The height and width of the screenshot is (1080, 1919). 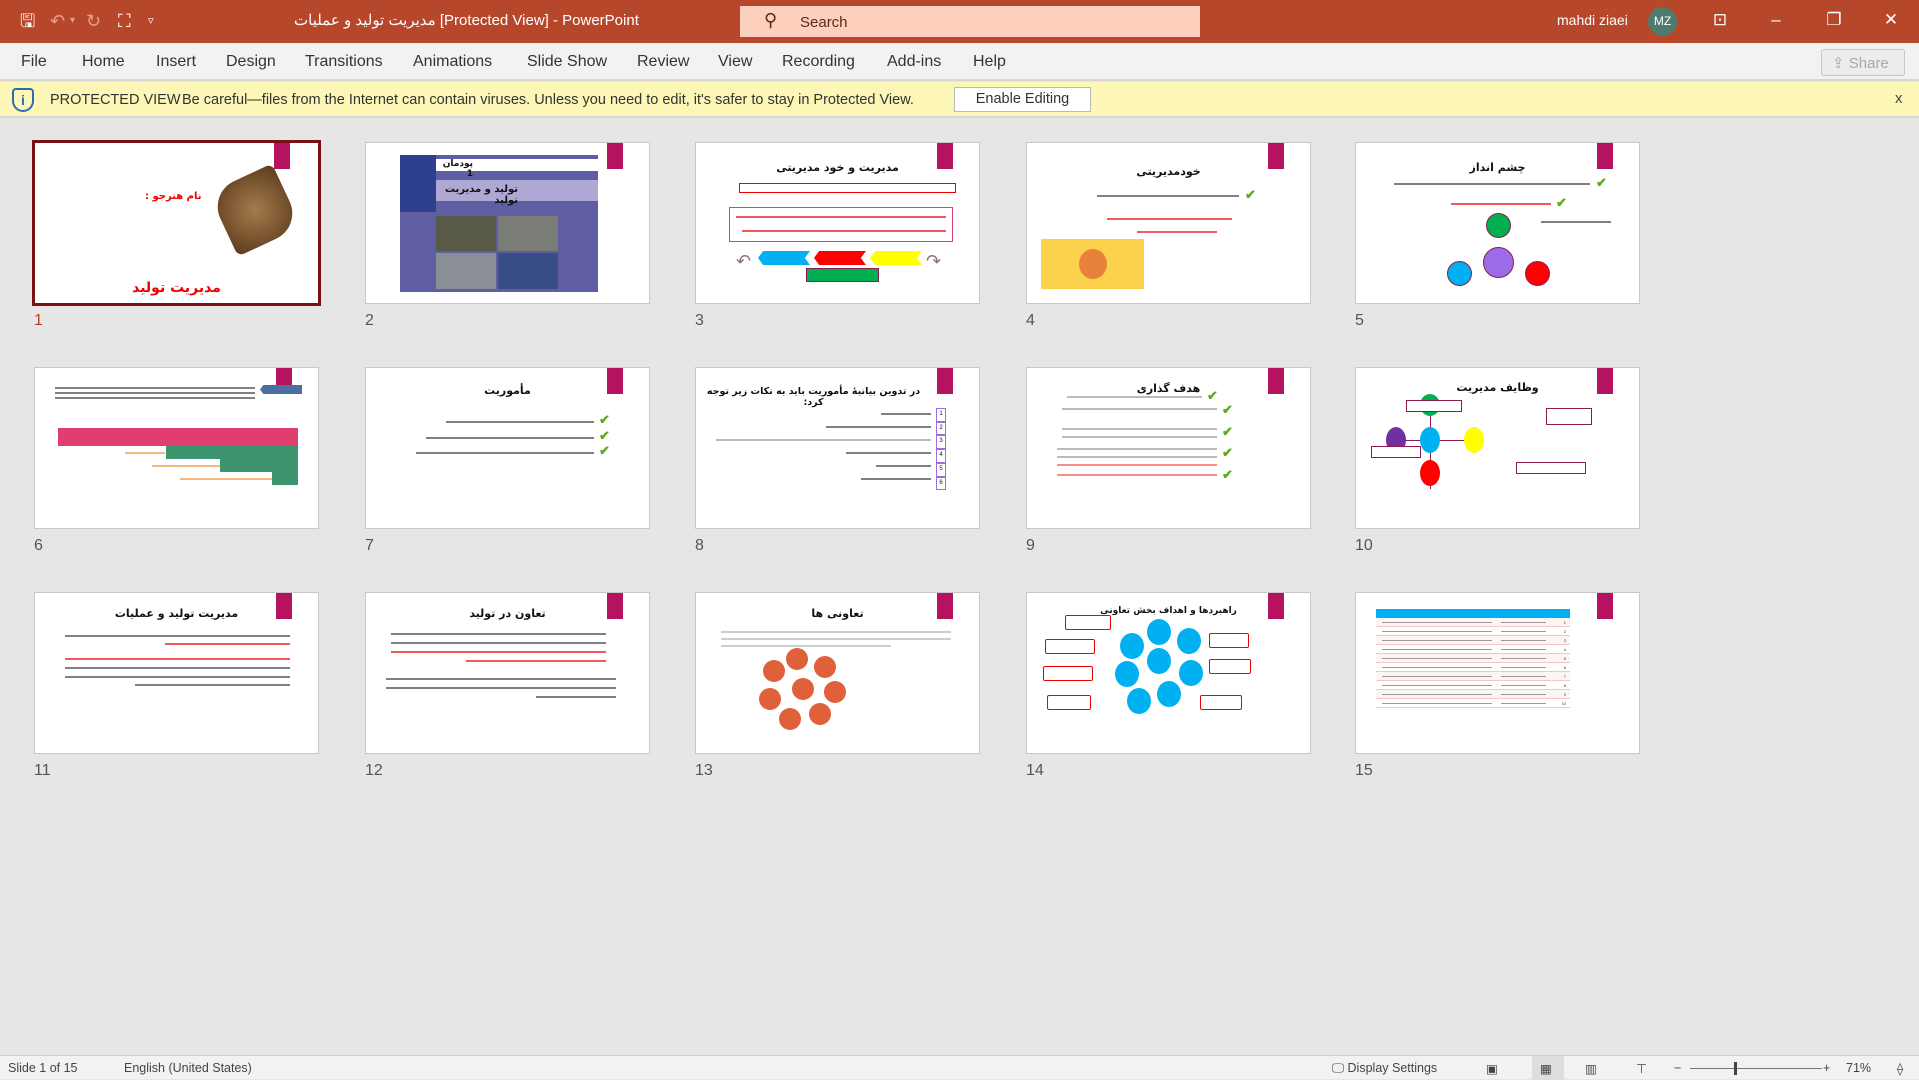 What do you see at coordinates (1564, 640) in the screenshot?
I see `row-number: 3` at bounding box center [1564, 640].